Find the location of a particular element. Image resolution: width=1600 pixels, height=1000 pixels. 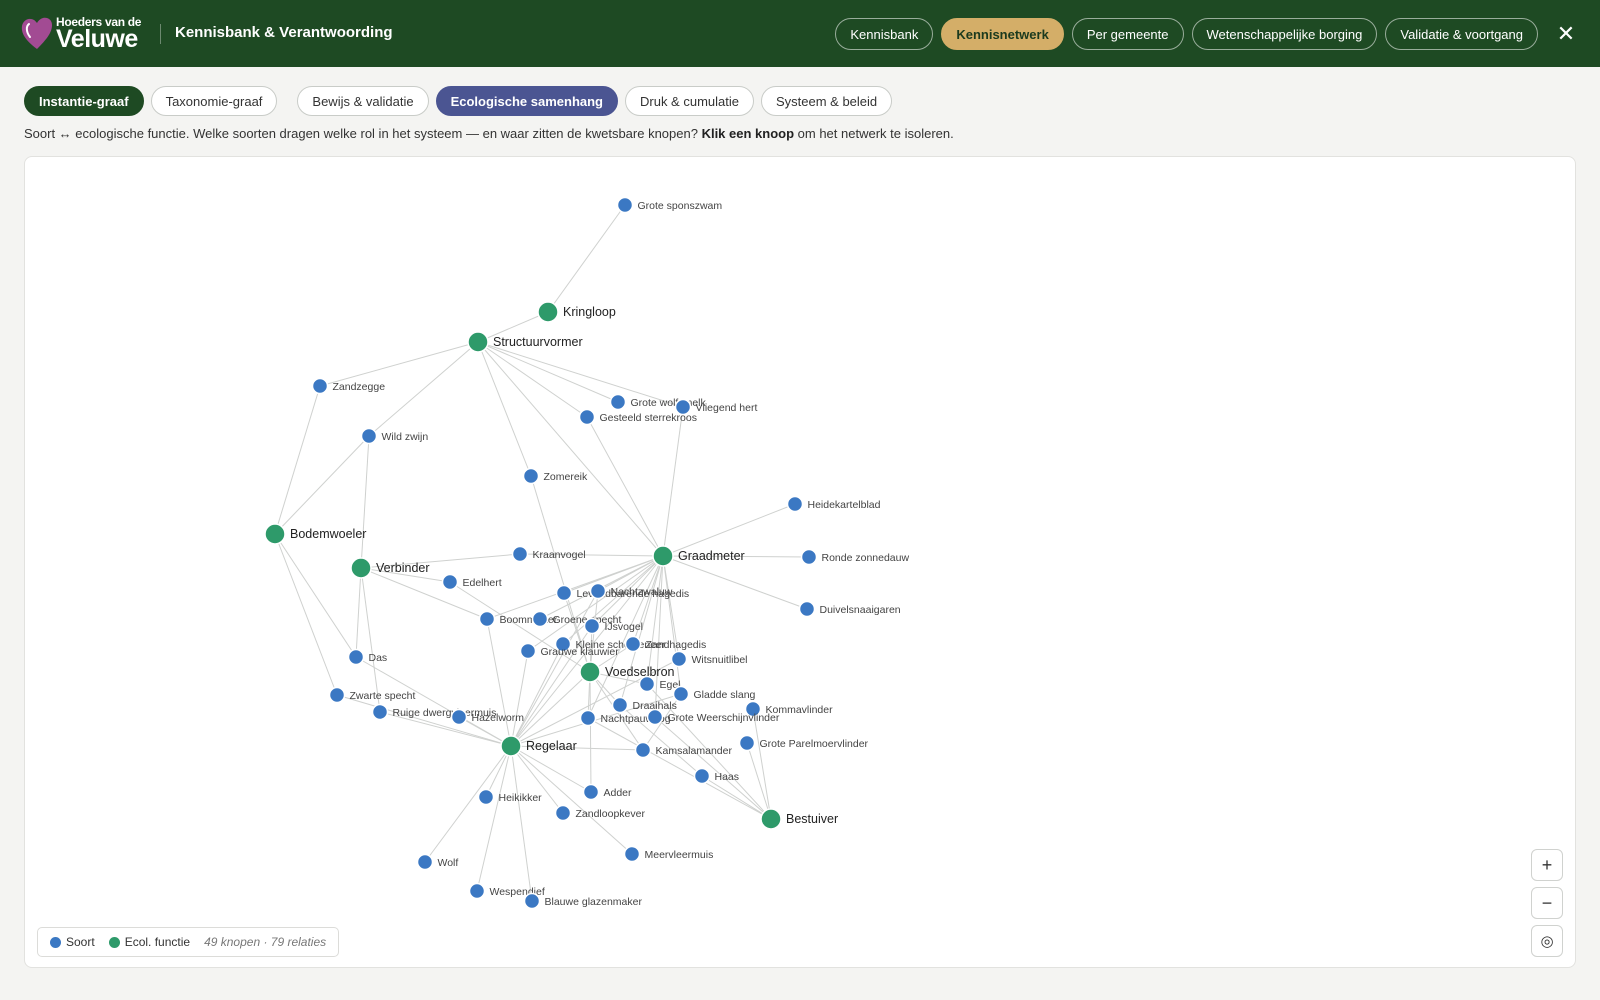

function-node-structuurvormer: Structuurvormer is located at coordinates (525, 342).